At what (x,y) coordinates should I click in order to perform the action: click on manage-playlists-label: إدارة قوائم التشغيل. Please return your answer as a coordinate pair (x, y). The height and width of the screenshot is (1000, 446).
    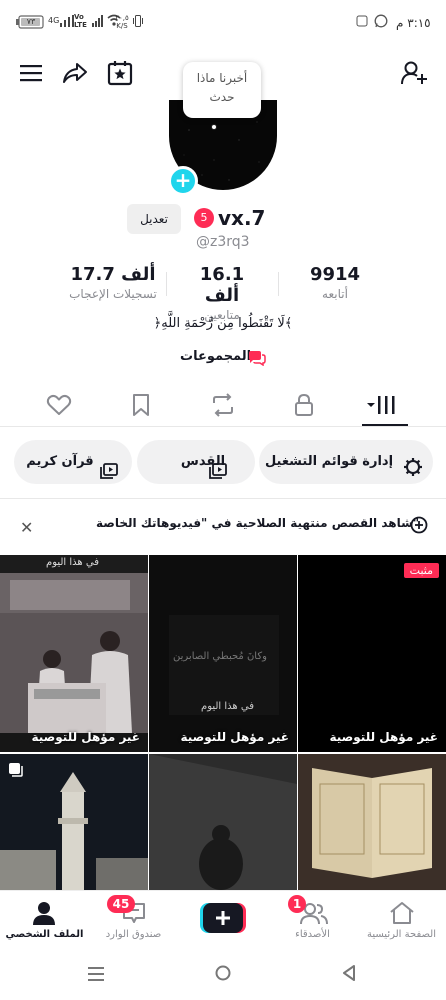
    Looking at the image, I should click on (329, 461).